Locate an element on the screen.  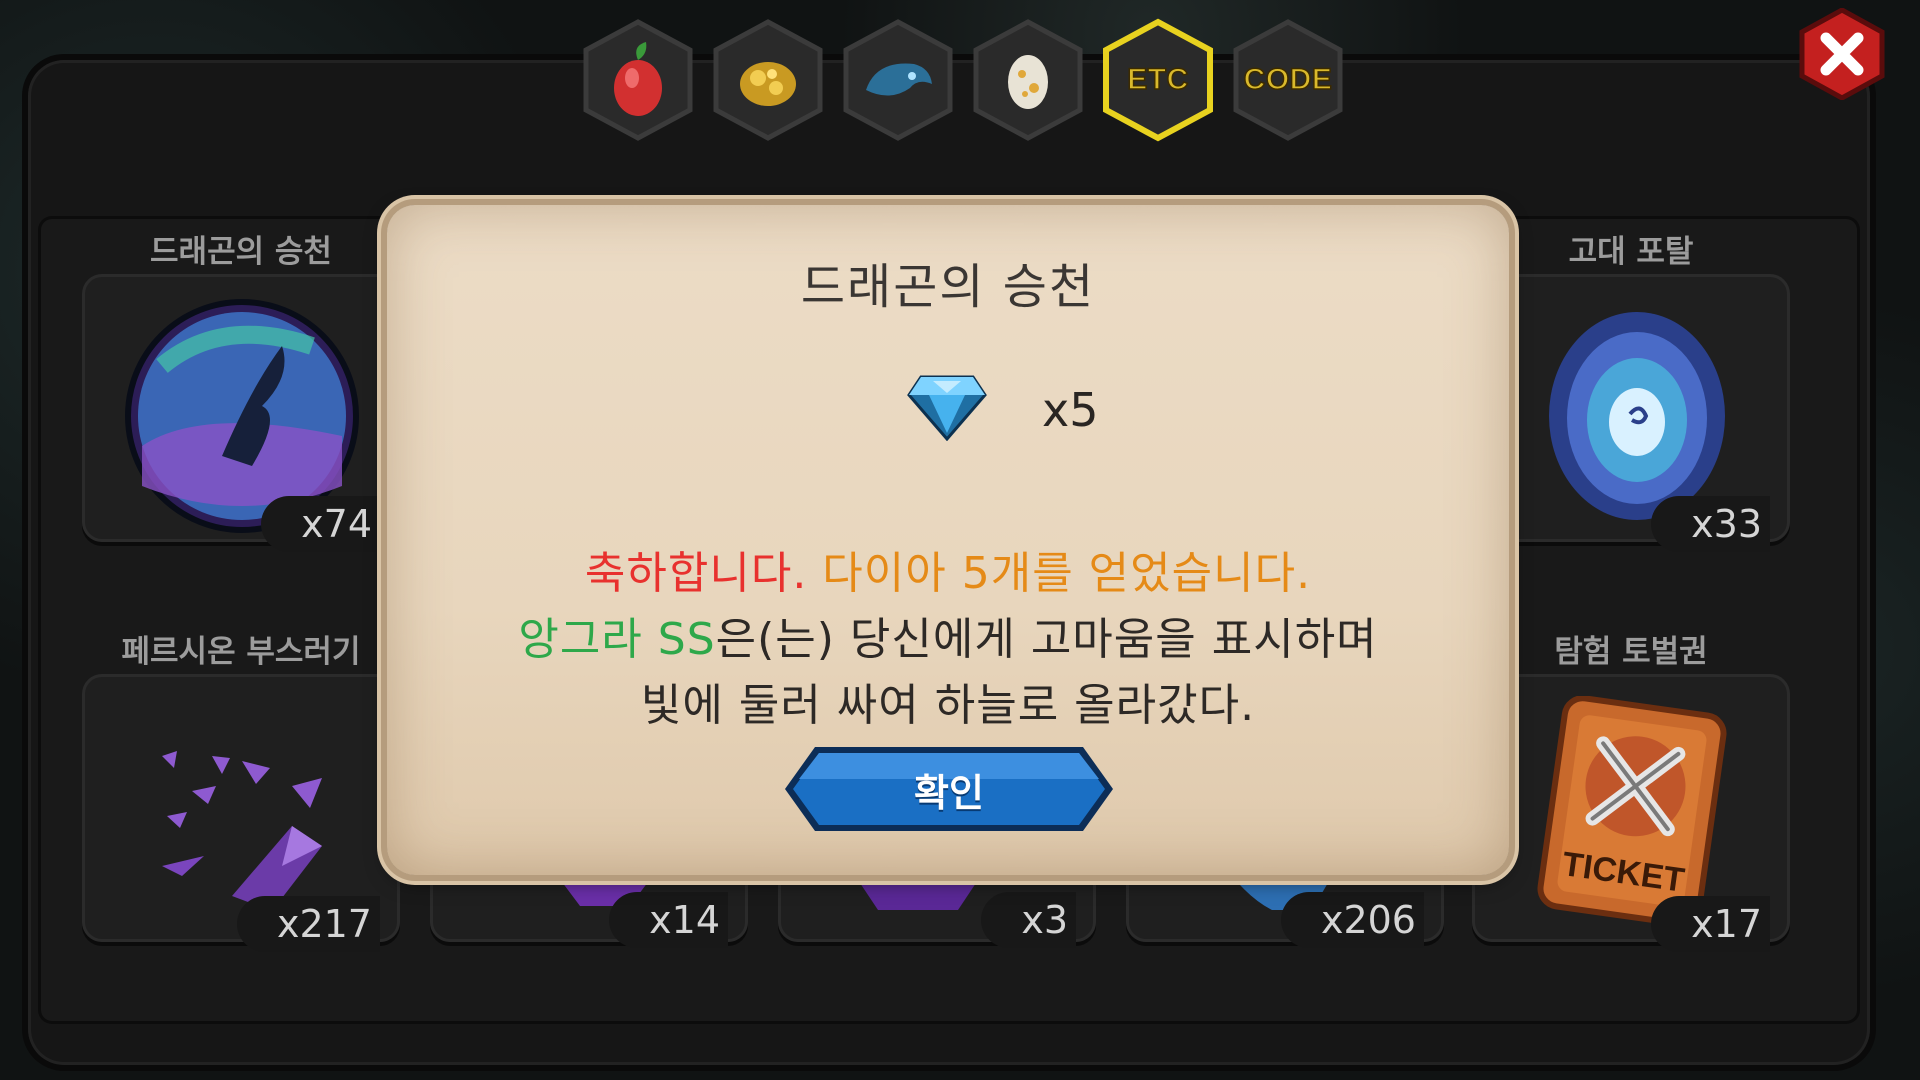
item-name: 고대 포탈 is located at coordinates (1631, 252).